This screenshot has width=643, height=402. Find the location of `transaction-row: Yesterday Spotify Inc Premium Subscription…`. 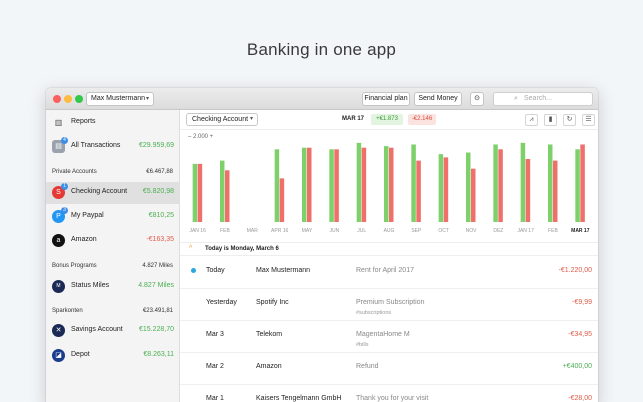

transaction-row: Yesterday Spotify Inc Premium Subscription… is located at coordinates (389, 305).